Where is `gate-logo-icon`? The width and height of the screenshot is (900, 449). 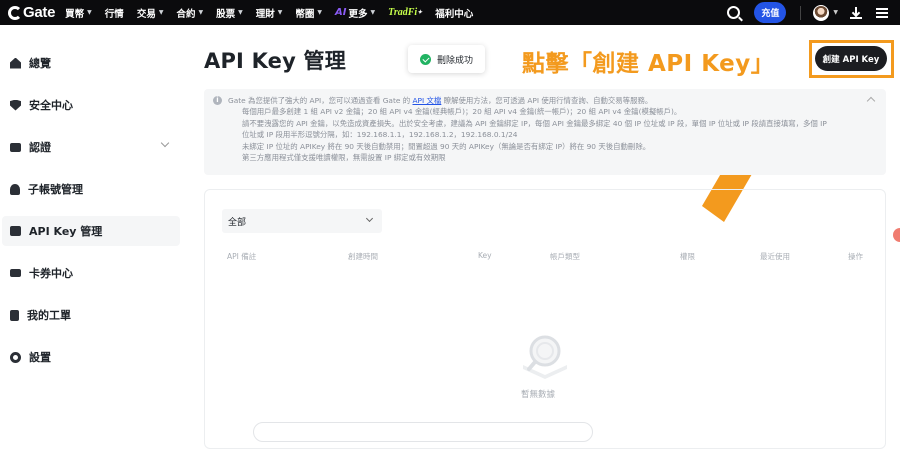 gate-logo-icon is located at coordinates (15, 12).